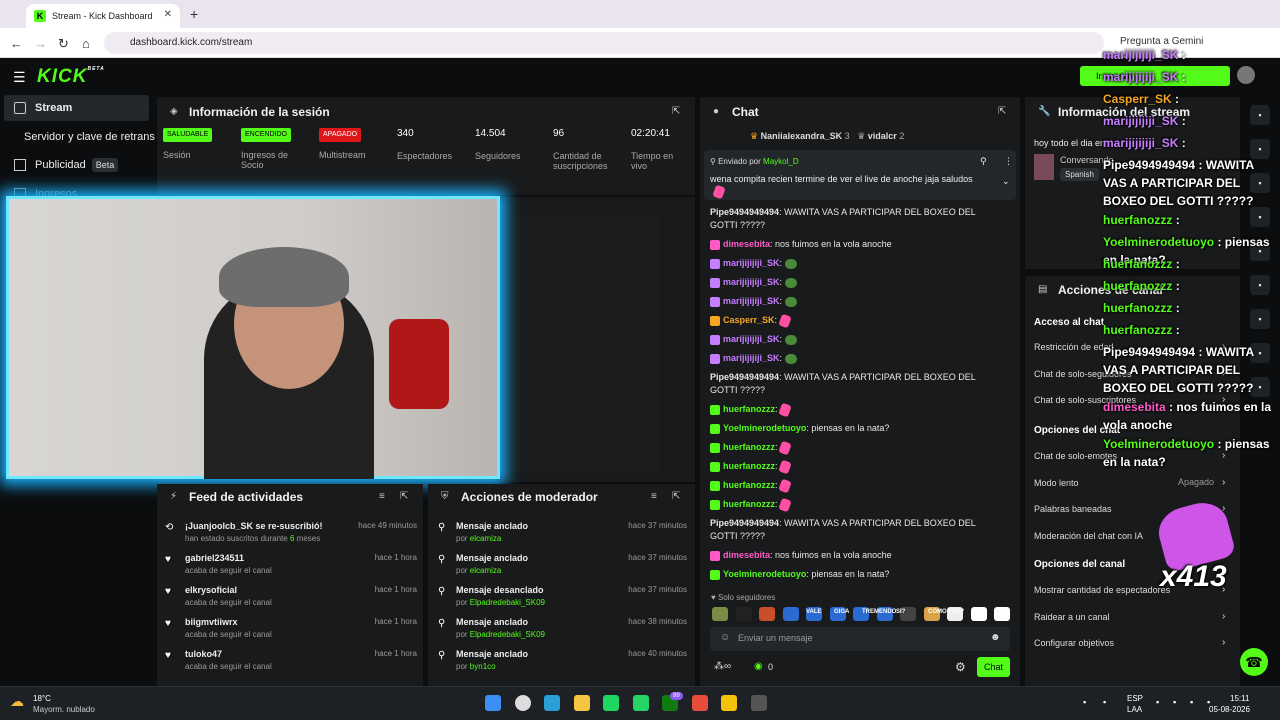 Image resolution: width=1280 pixels, height=720 pixels. I want to click on mod-title: Acciones de moderador, so click(529, 497).